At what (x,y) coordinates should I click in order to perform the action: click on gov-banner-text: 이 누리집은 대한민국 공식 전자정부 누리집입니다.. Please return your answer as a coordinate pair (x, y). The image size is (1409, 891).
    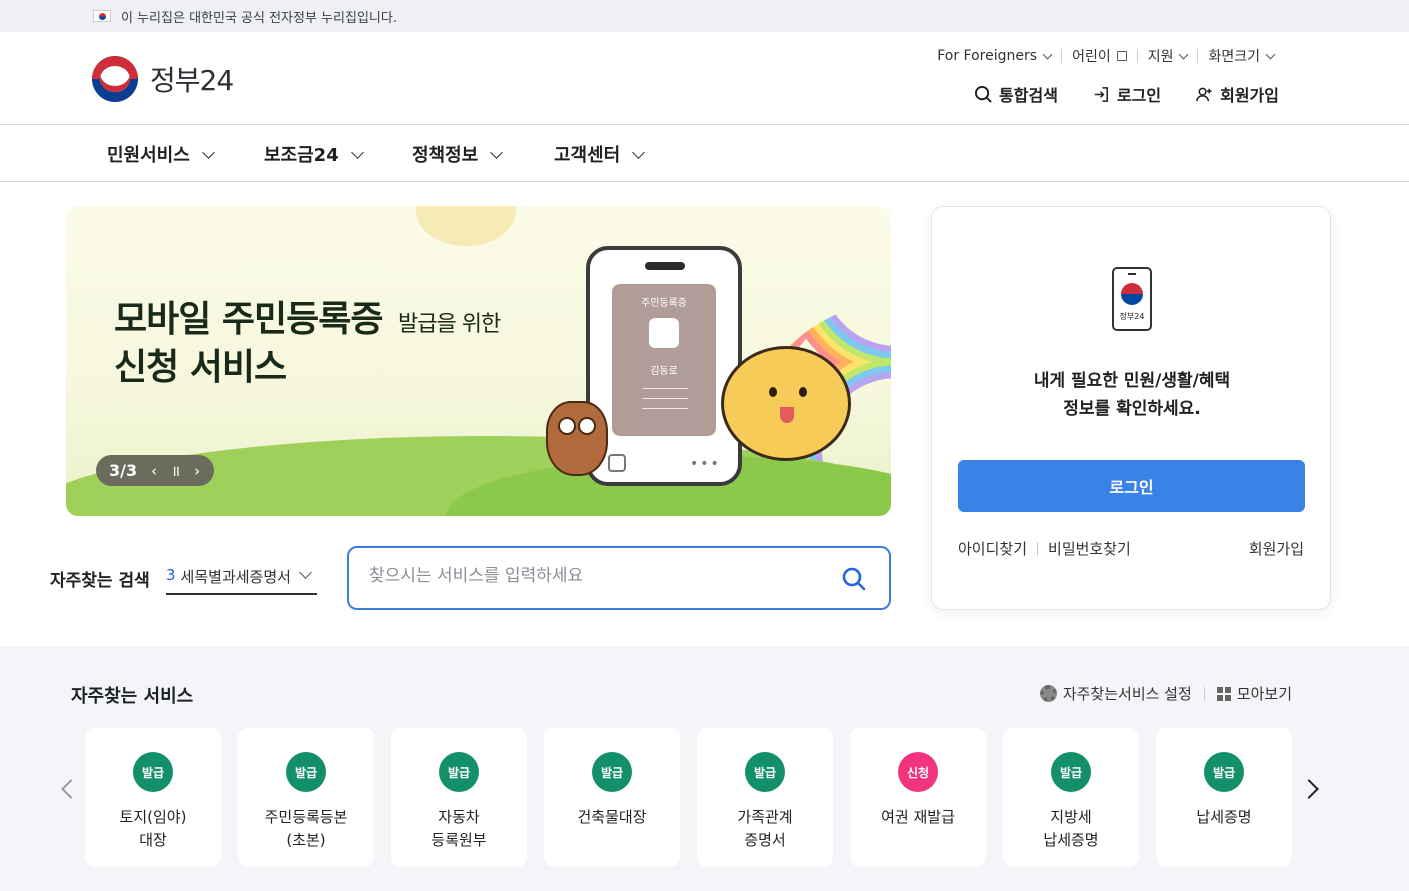
    Looking at the image, I should click on (259, 18).